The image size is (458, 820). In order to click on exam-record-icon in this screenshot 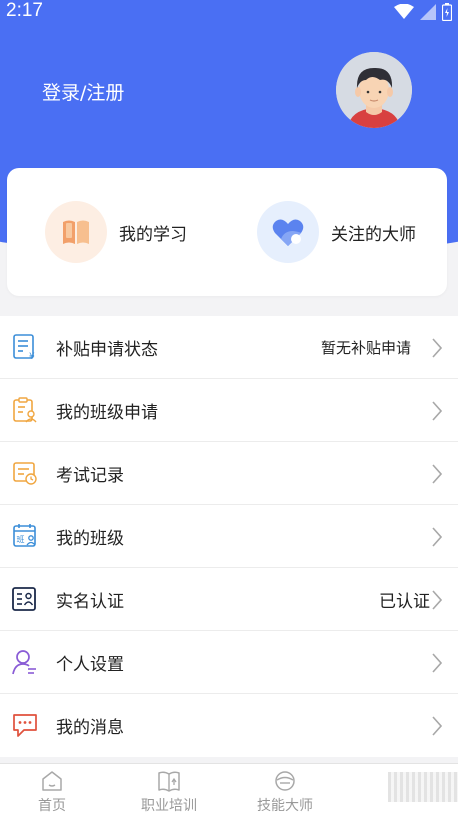, I will do `click(25, 473)`.